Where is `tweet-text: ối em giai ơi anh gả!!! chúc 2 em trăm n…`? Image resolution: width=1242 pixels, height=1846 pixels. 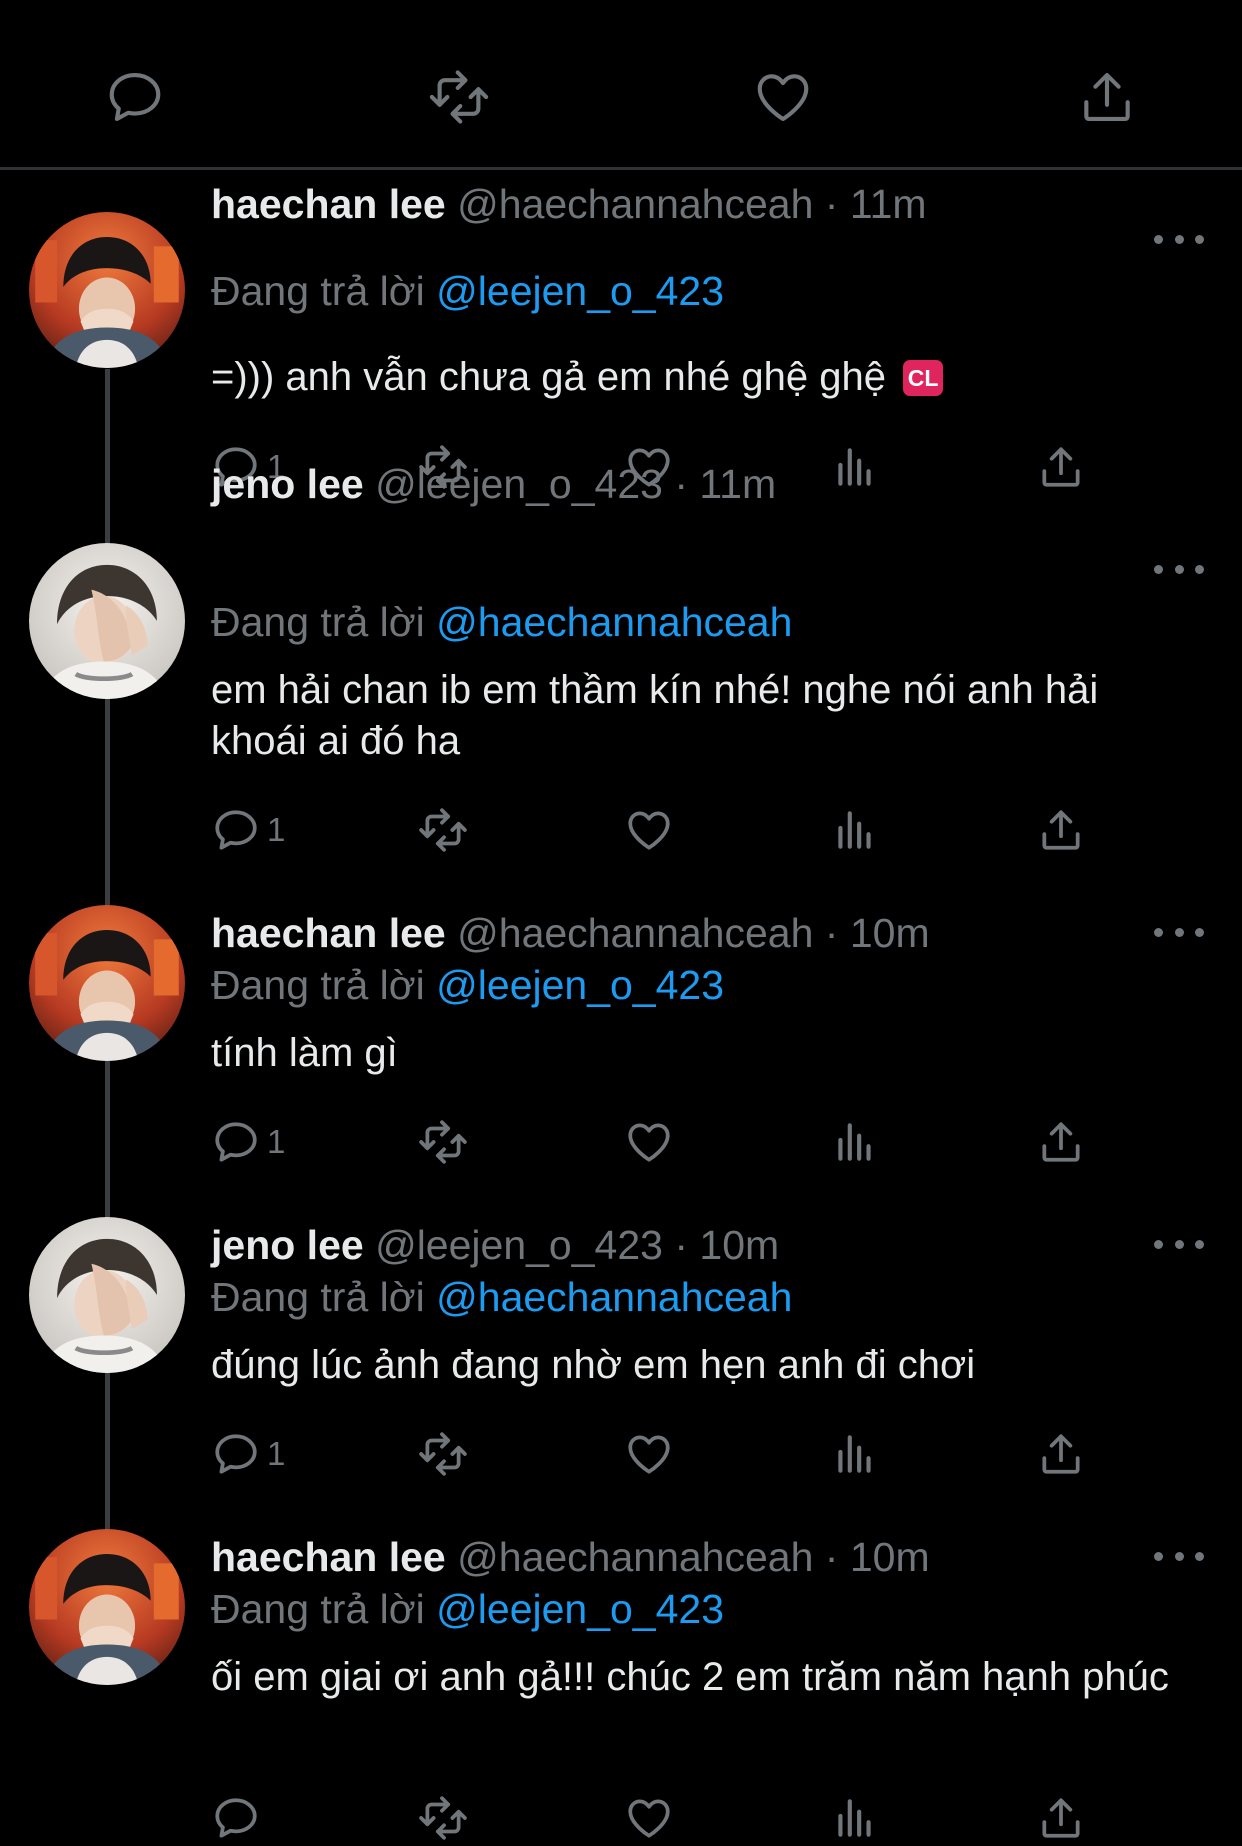 tweet-text: ối em giai ơi anh gả!!! chúc 2 em trăm n… is located at coordinates (690, 1677).